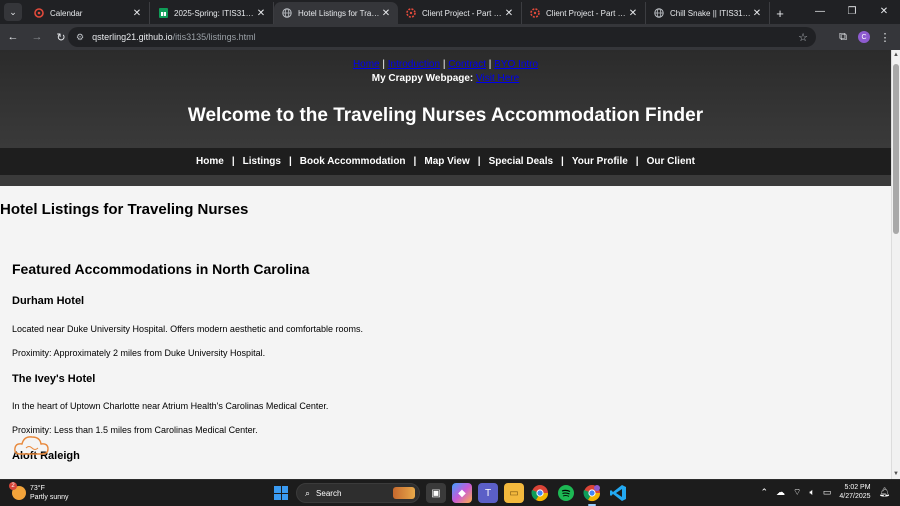 The image size is (900, 506). I want to click on hotel-name: Durham Hotel, so click(48, 301).